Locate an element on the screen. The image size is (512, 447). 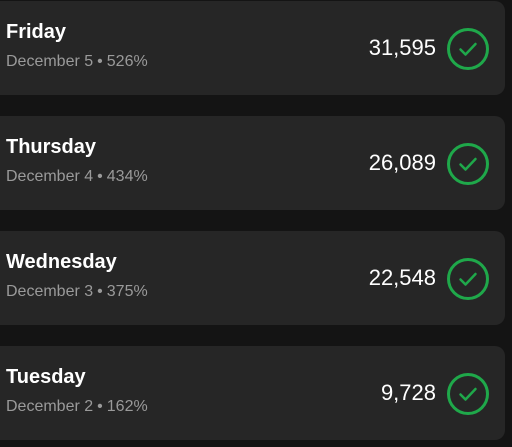
day-name: Tuesday is located at coordinates (46, 377).